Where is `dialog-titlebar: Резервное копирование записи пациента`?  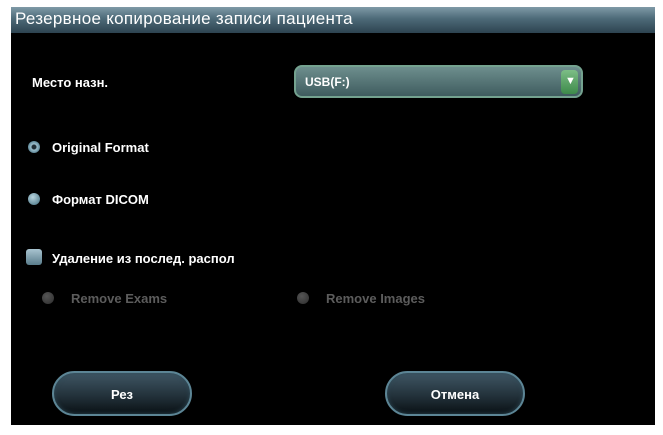
dialog-titlebar: Резервное копирование записи пациента is located at coordinates (333, 20).